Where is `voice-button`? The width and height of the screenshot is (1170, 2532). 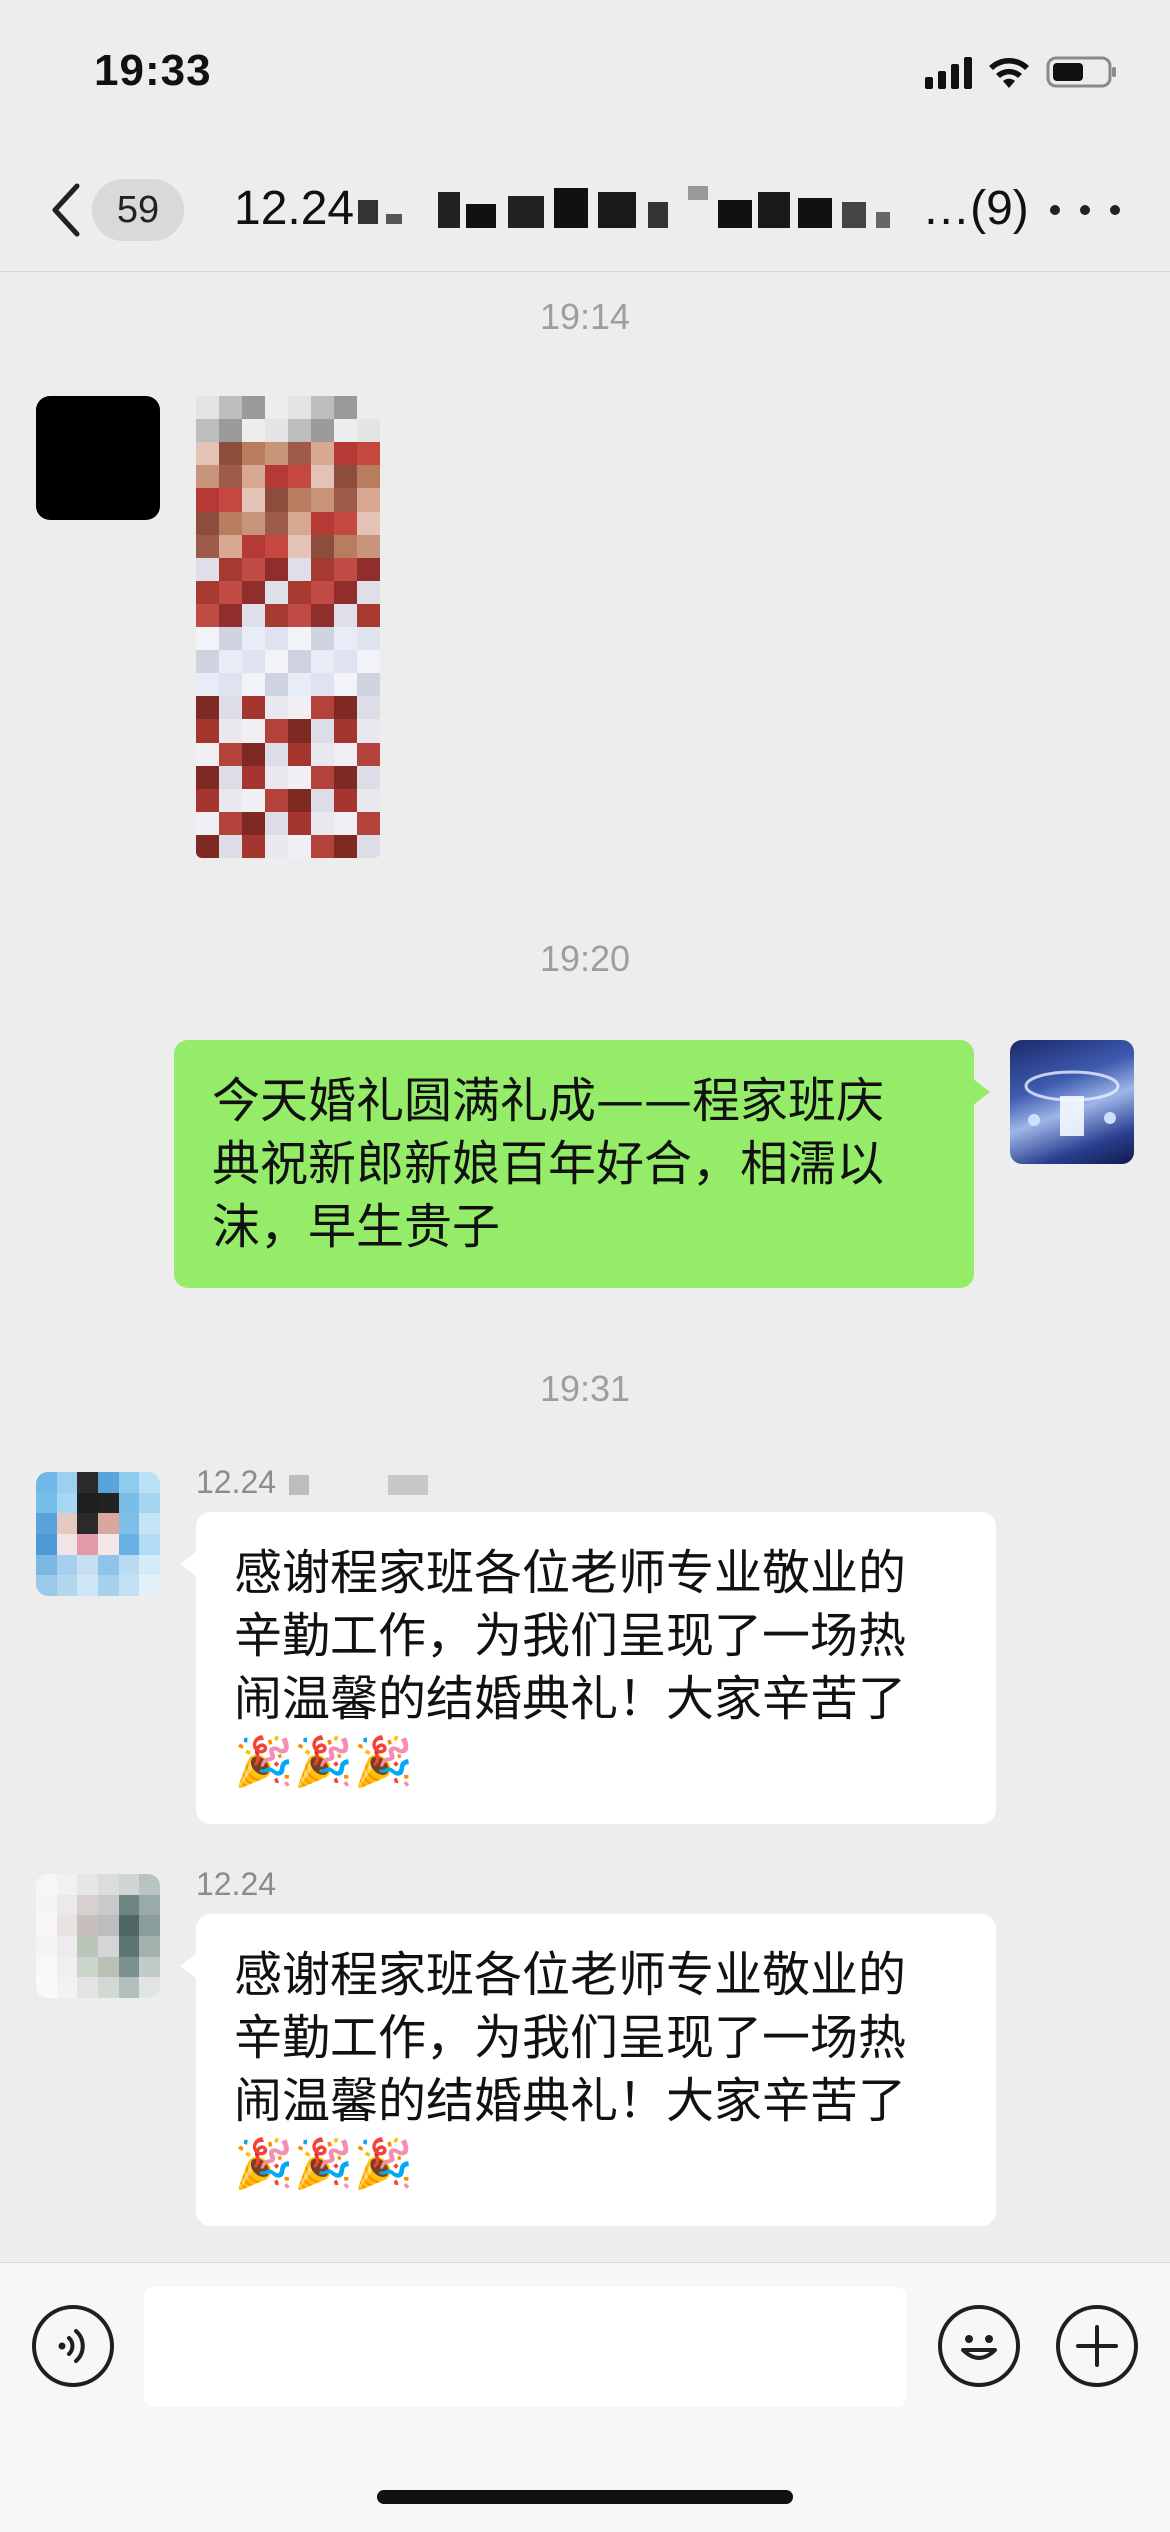
voice-button is located at coordinates (73, 2346).